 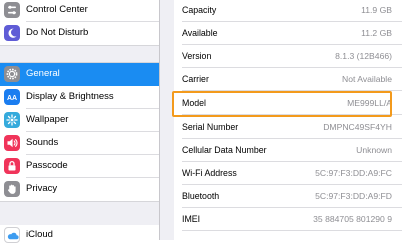 What do you see at coordinates (12, 166) in the screenshot?
I see `lock-icon` at bounding box center [12, 166].